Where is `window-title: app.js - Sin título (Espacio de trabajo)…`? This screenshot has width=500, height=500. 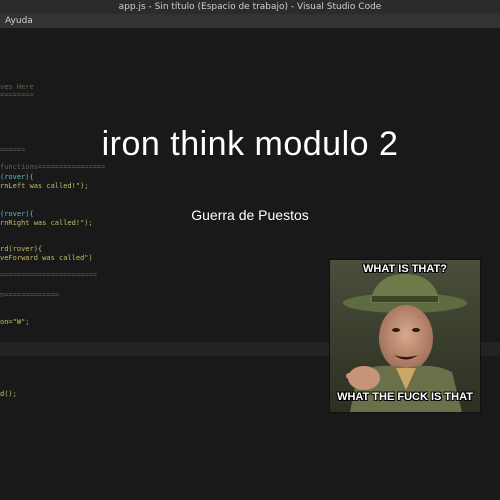
window-title: app.js - Sin título (Espacio de trabajo)… is located at coordinates (250, 7).